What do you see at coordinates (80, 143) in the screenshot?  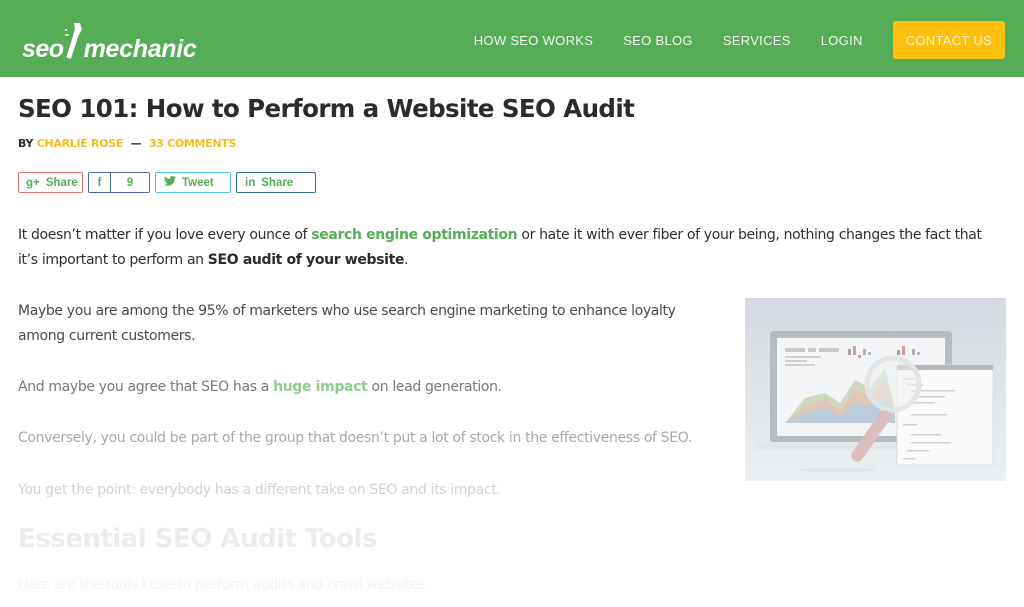 I see `author-link: CHARLIE ROSE` at bounding box center [80, 143].